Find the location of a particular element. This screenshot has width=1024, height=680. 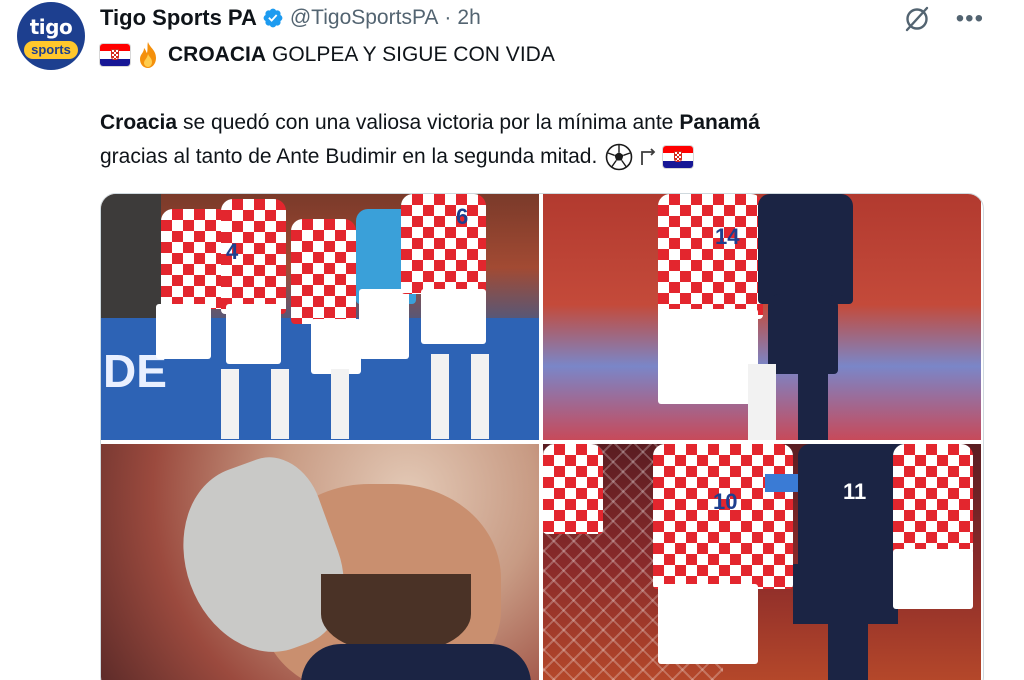

shirt-number: 4 is located at coordinates (232, 251).